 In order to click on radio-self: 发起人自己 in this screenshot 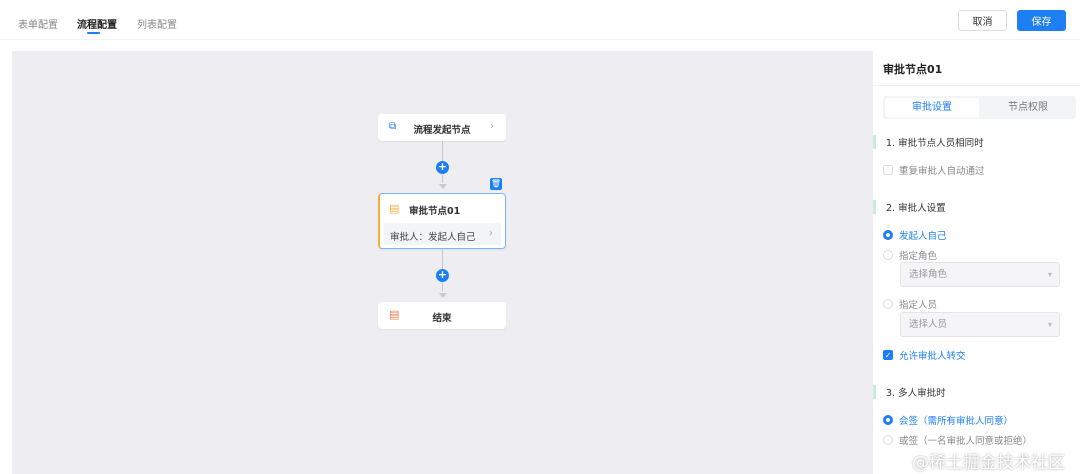, I will do `click(915, 235)`.